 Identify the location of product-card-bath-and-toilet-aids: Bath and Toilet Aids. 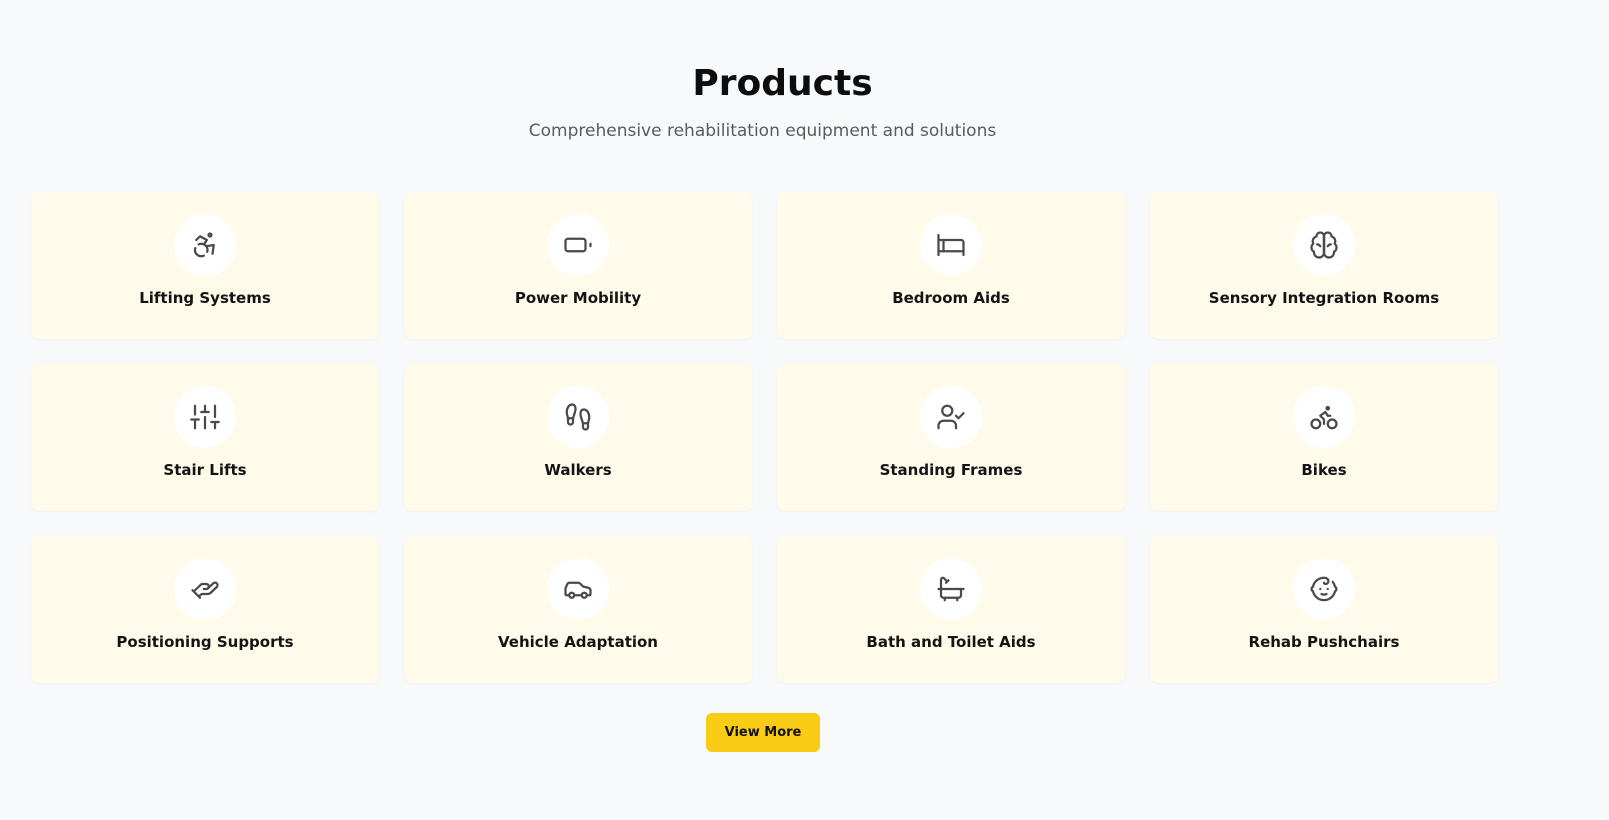
(951, 609).